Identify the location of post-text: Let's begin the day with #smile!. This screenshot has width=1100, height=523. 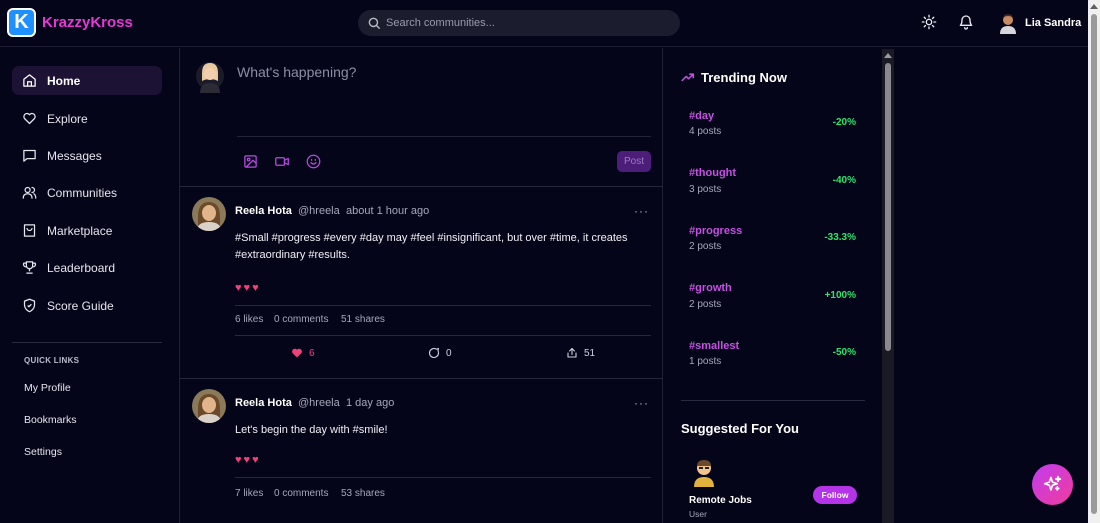
(311, 430).